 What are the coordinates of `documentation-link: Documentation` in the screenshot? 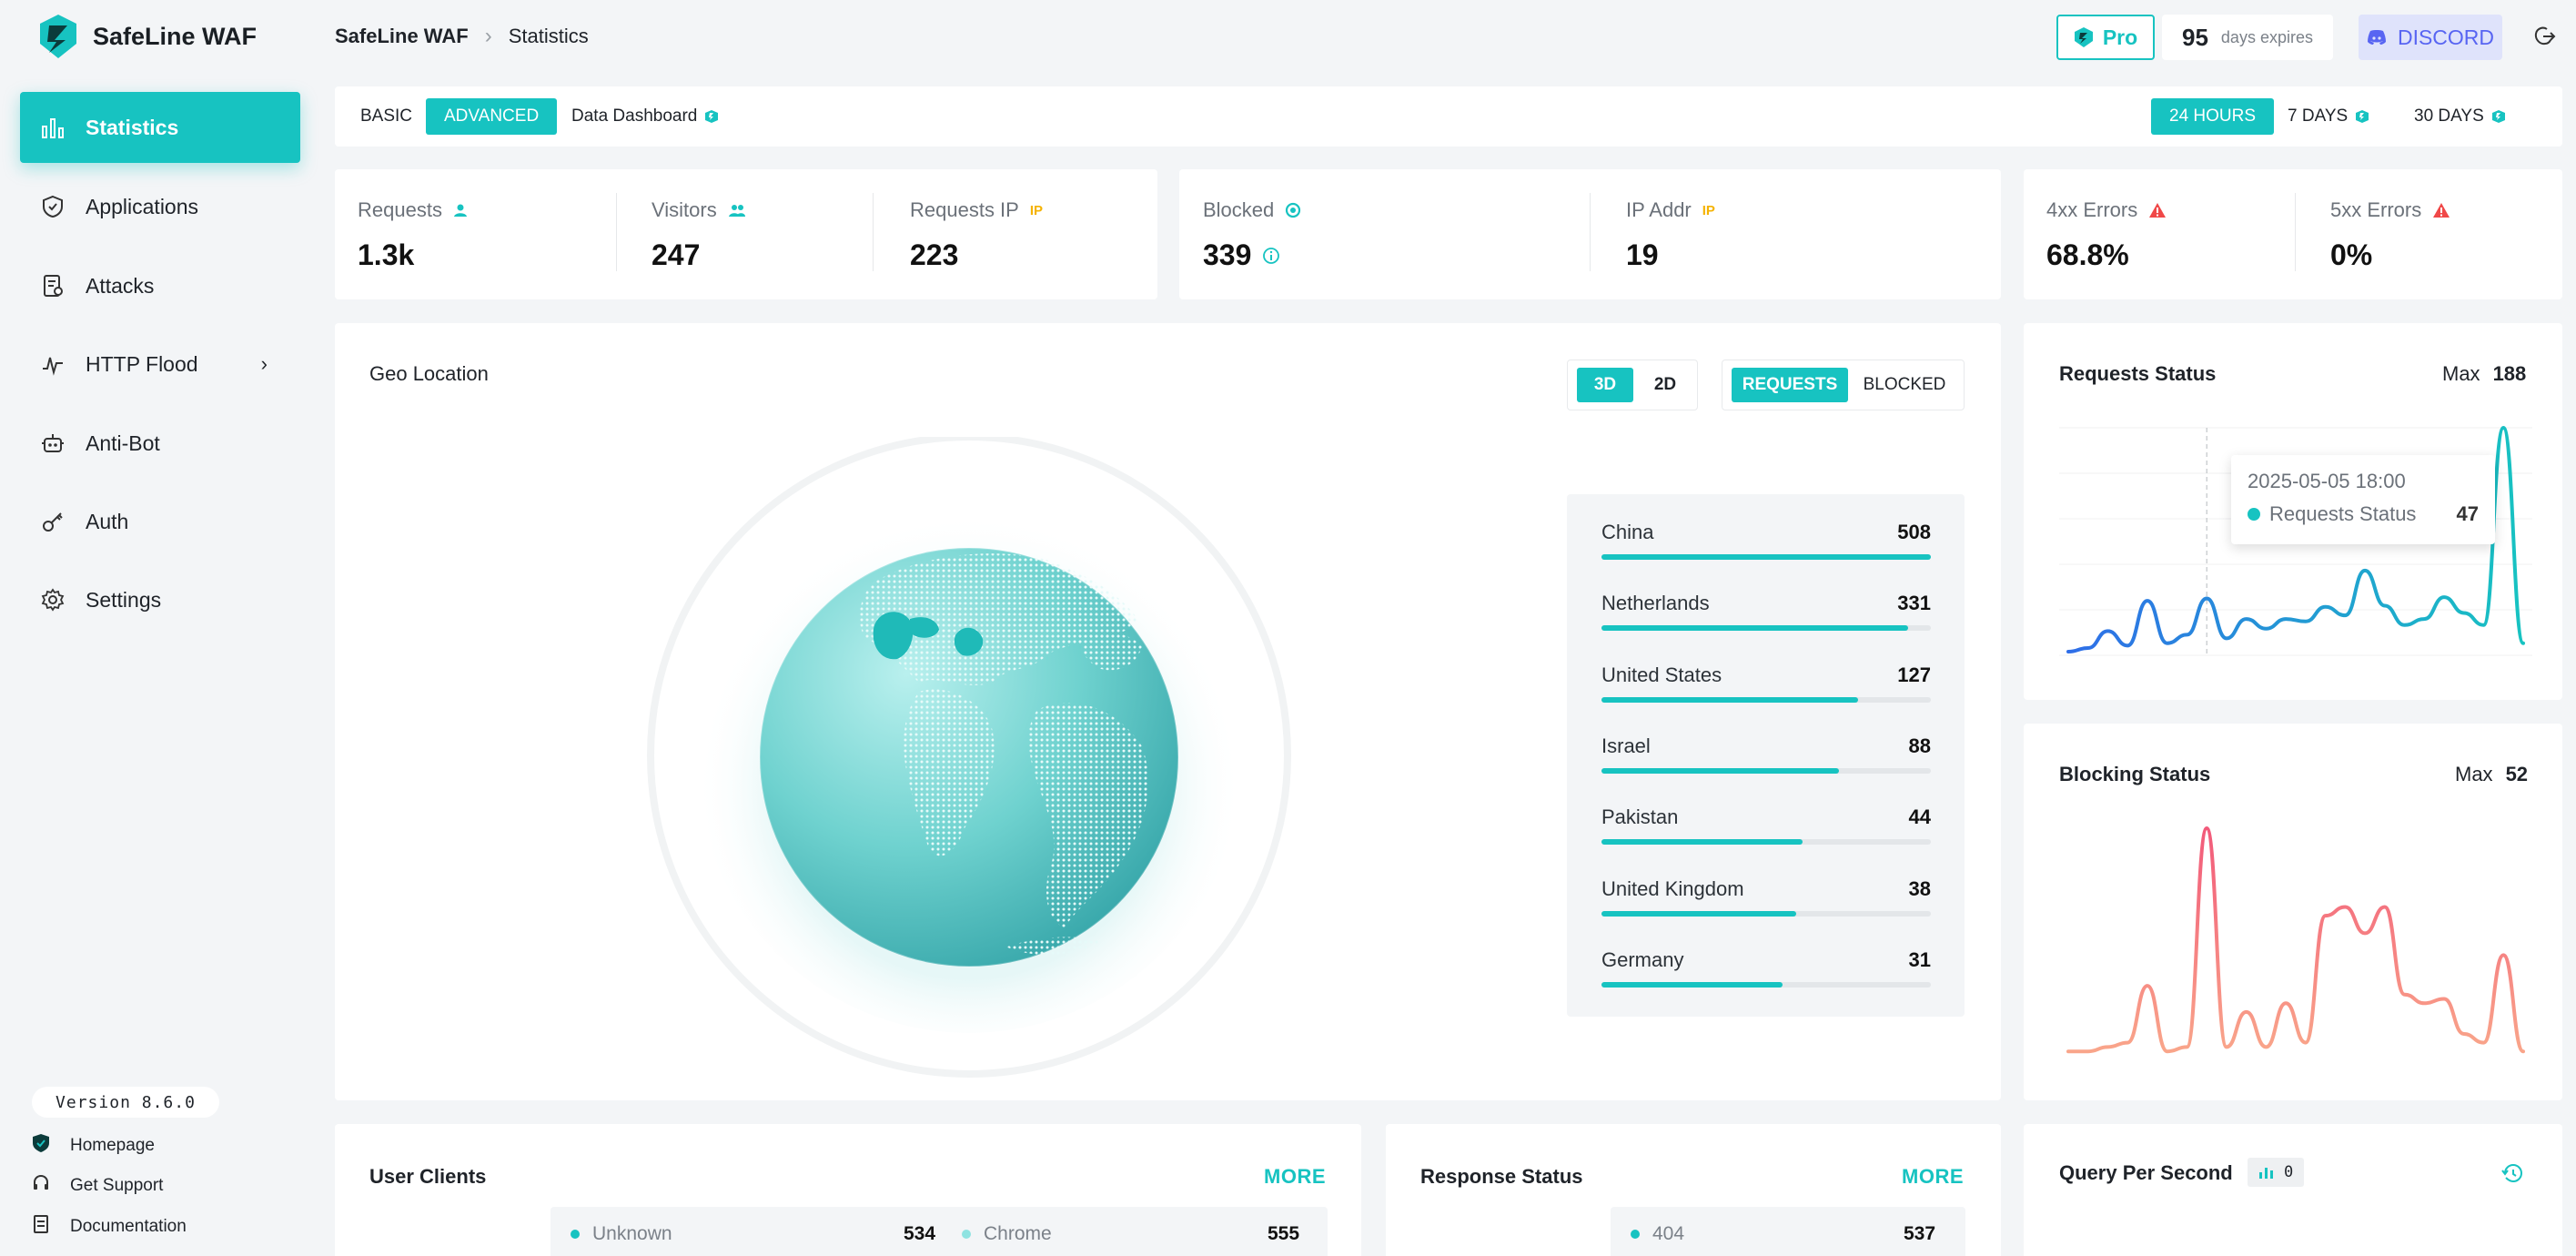 It's located at (110, 1227).